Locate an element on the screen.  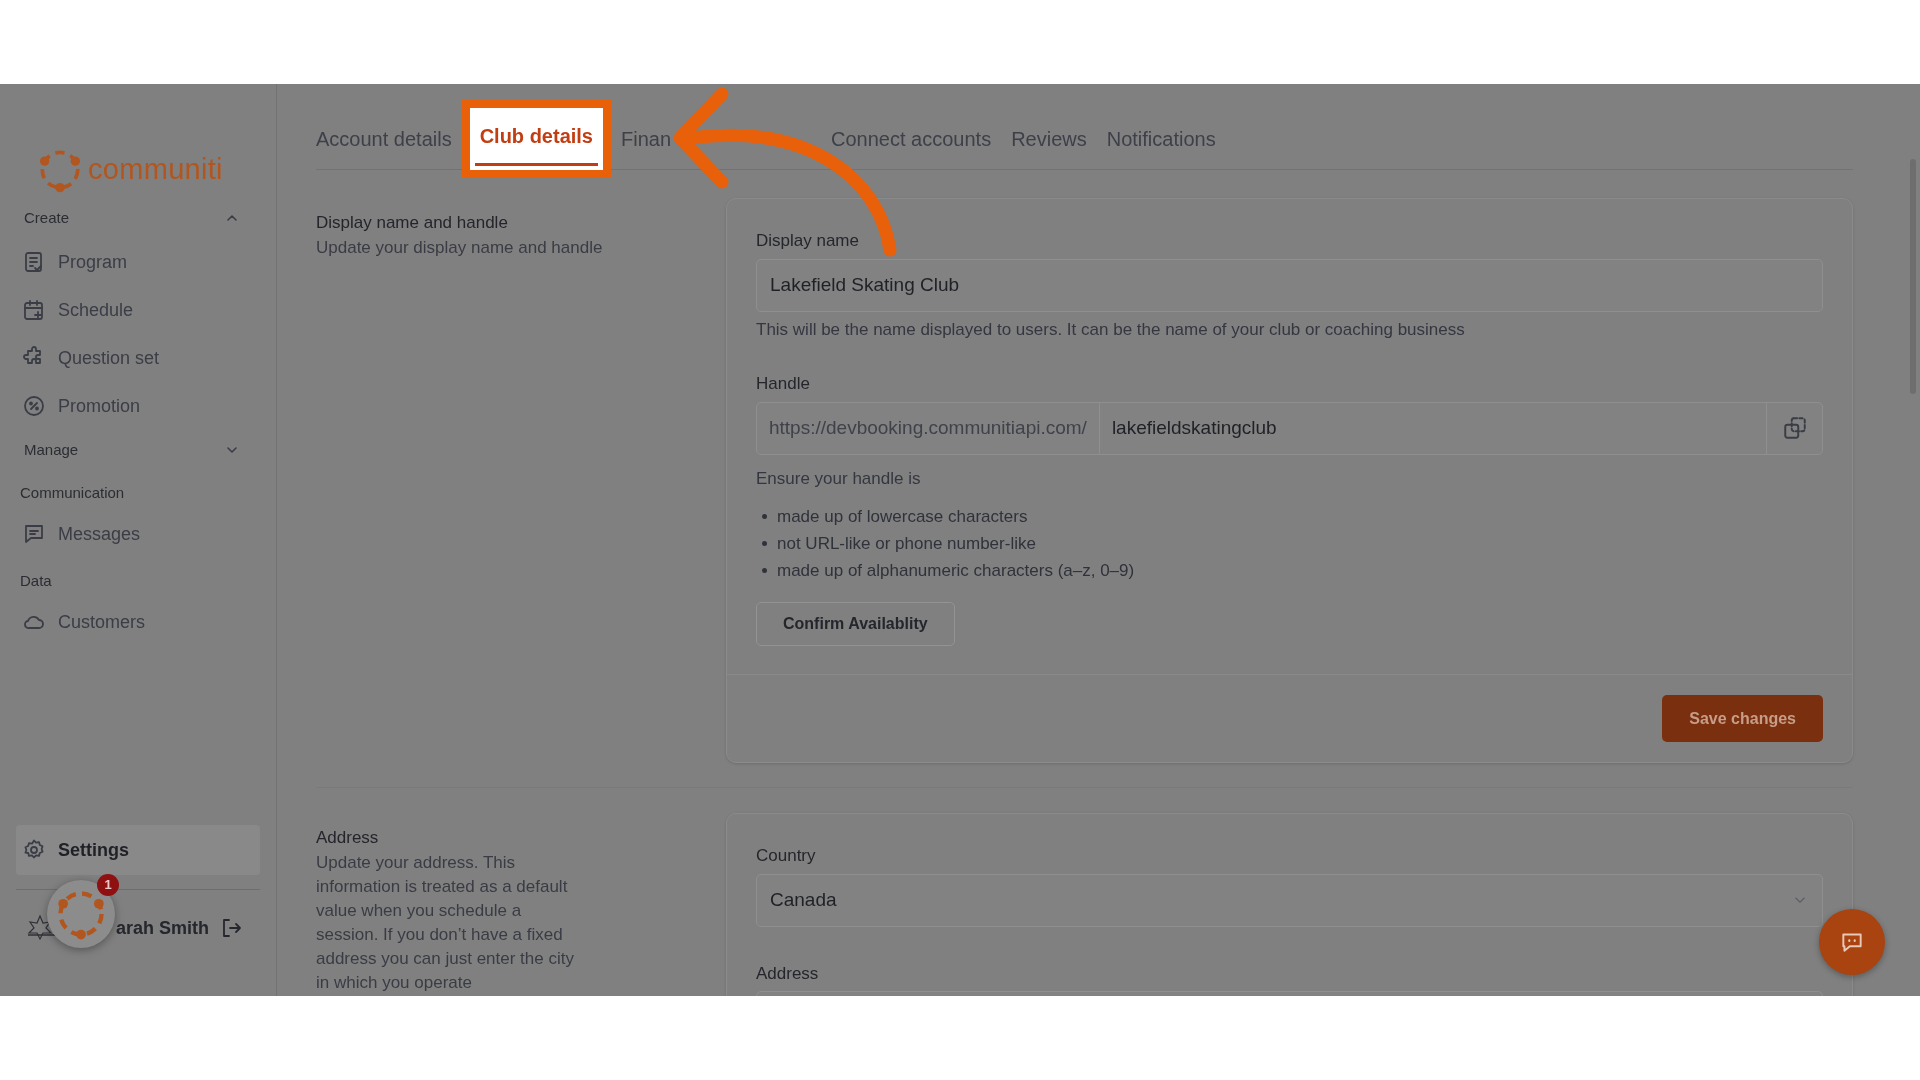
group-header: Create is located at coordinates (138, 218).